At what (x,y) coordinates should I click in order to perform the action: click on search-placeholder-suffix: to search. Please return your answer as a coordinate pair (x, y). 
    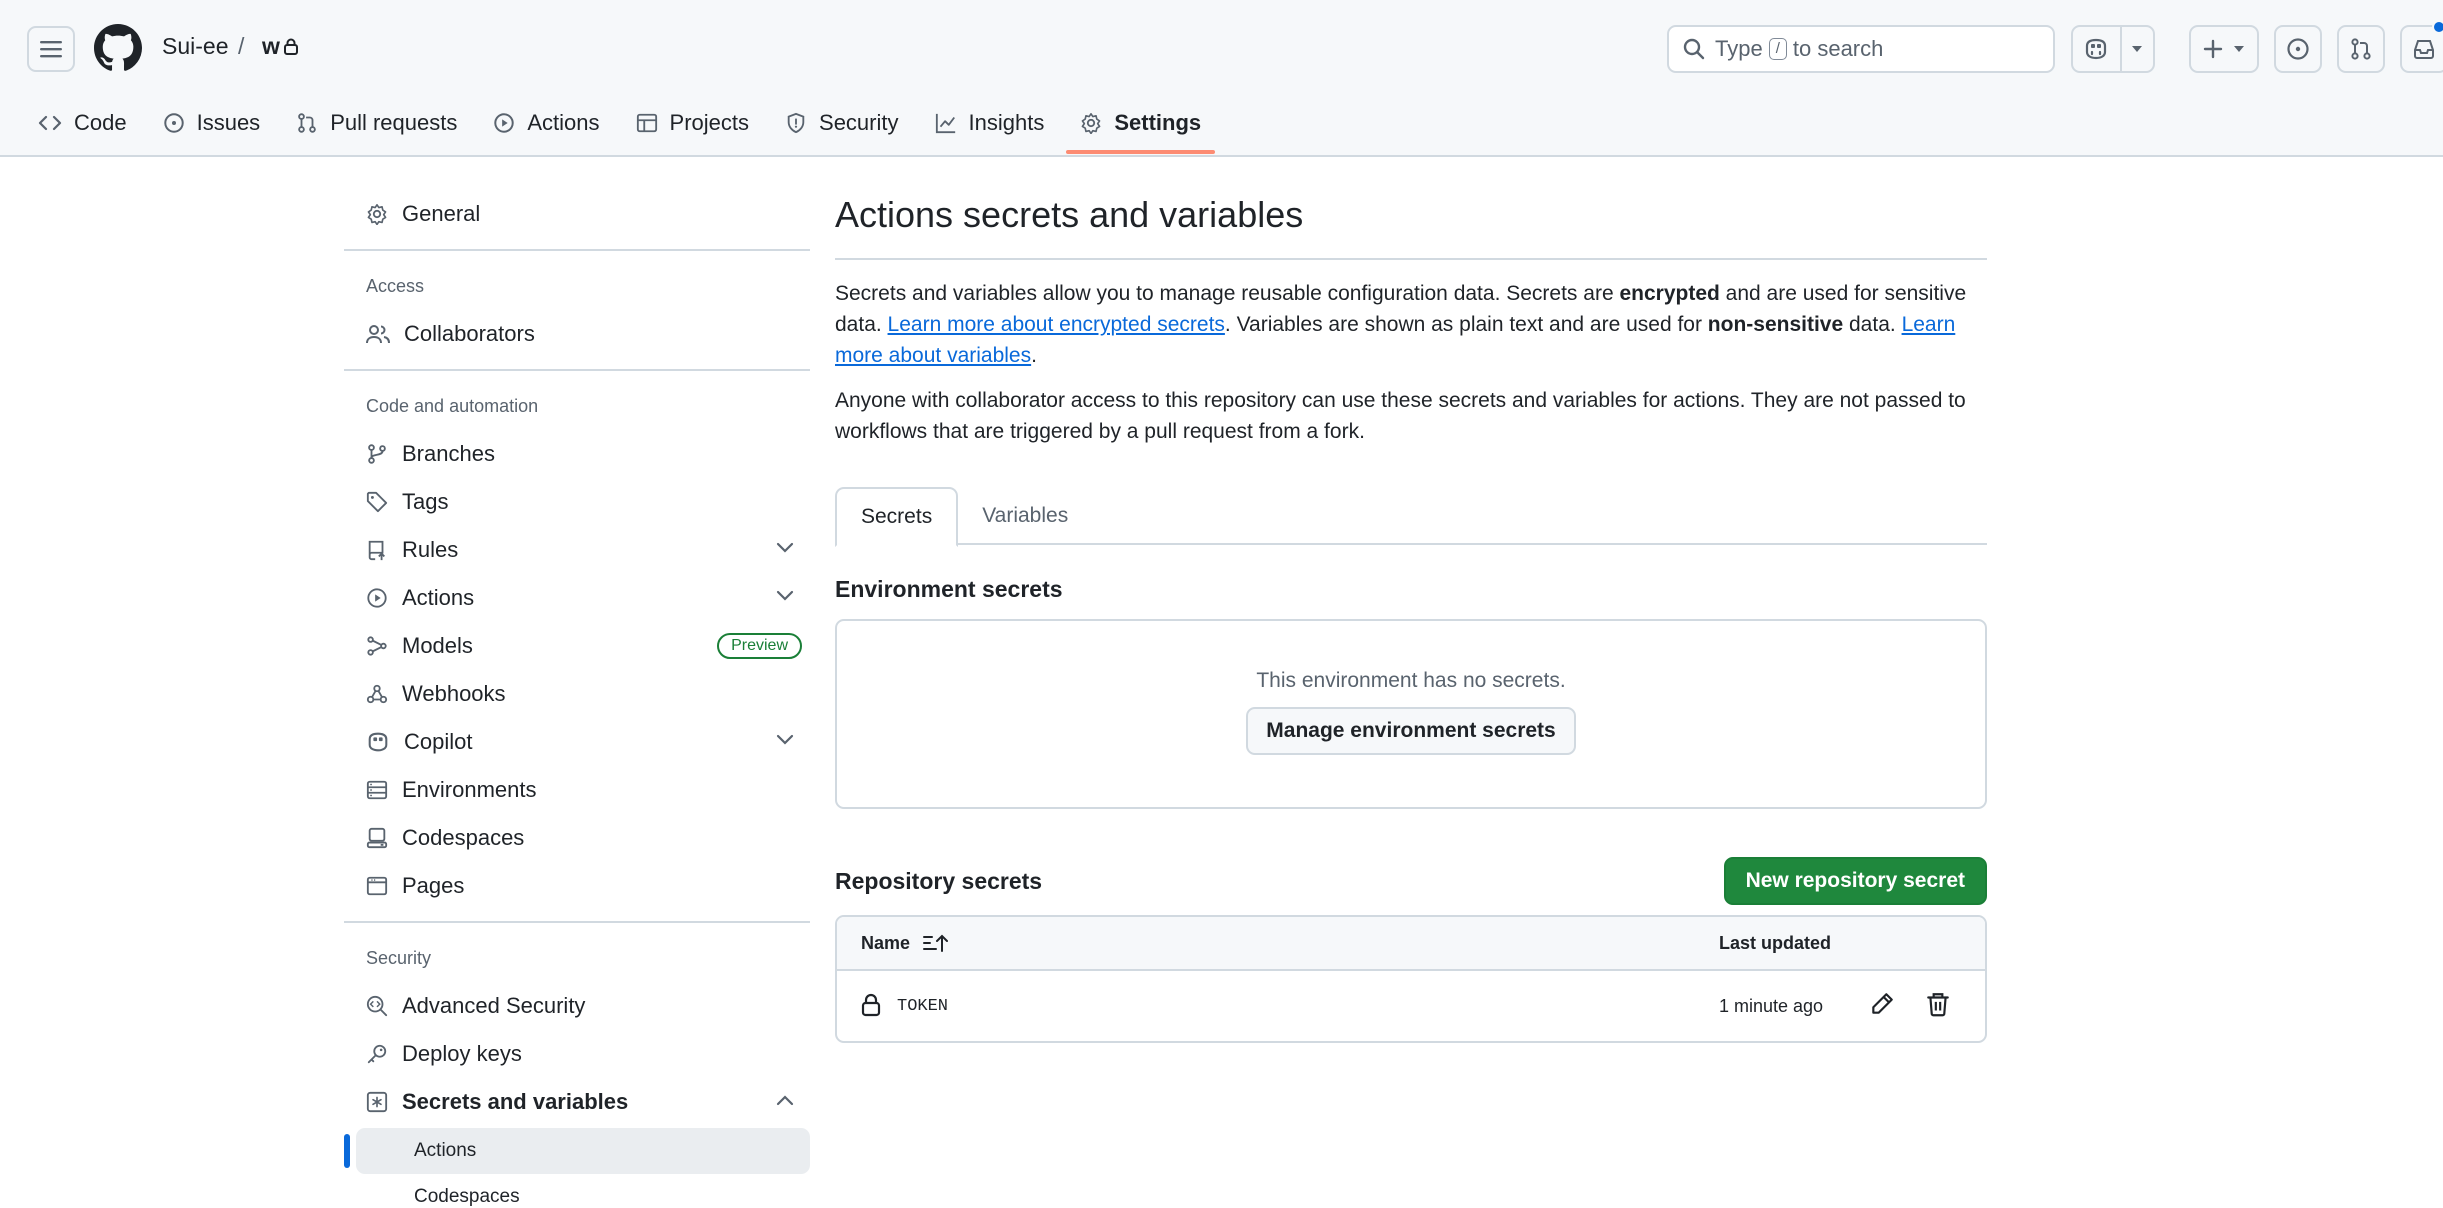
    Looking at the image, I should click on (1838, 48).